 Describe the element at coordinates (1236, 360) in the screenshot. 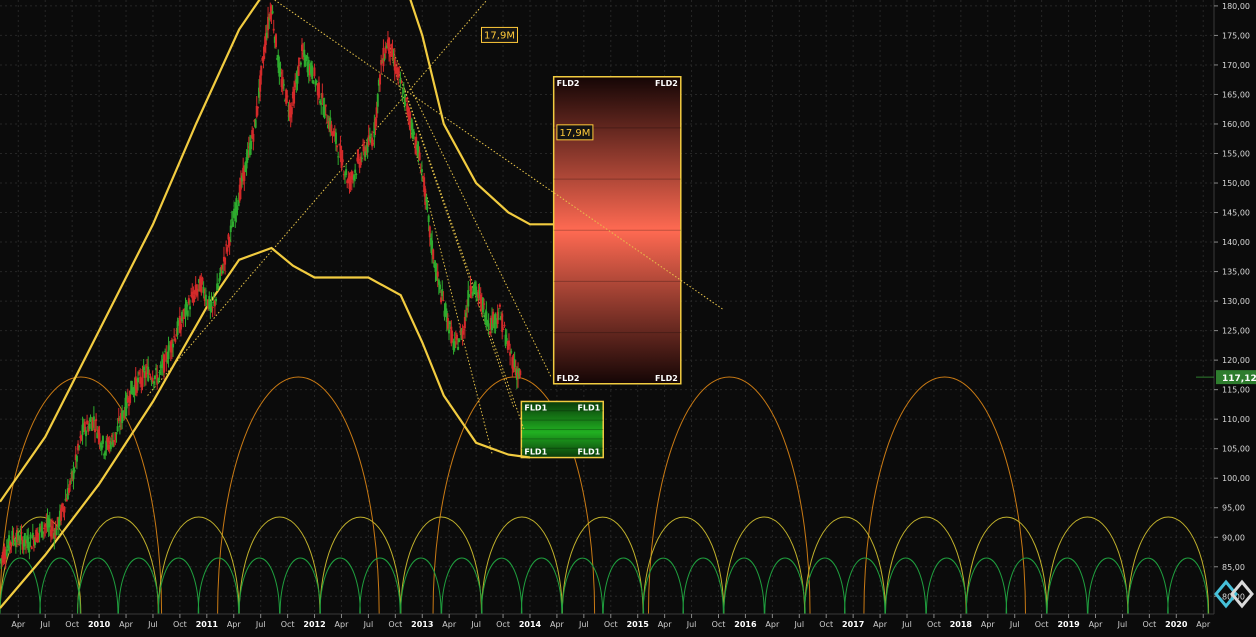

I see `y-tick-label: 120,00` at that location.